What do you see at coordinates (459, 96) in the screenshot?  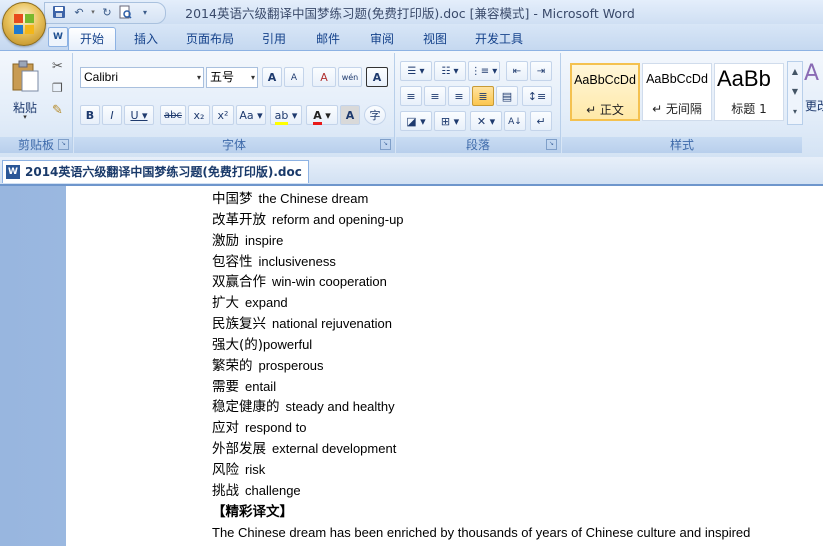 I see `align-right-button: ≡` at bounding box center [459, 96].